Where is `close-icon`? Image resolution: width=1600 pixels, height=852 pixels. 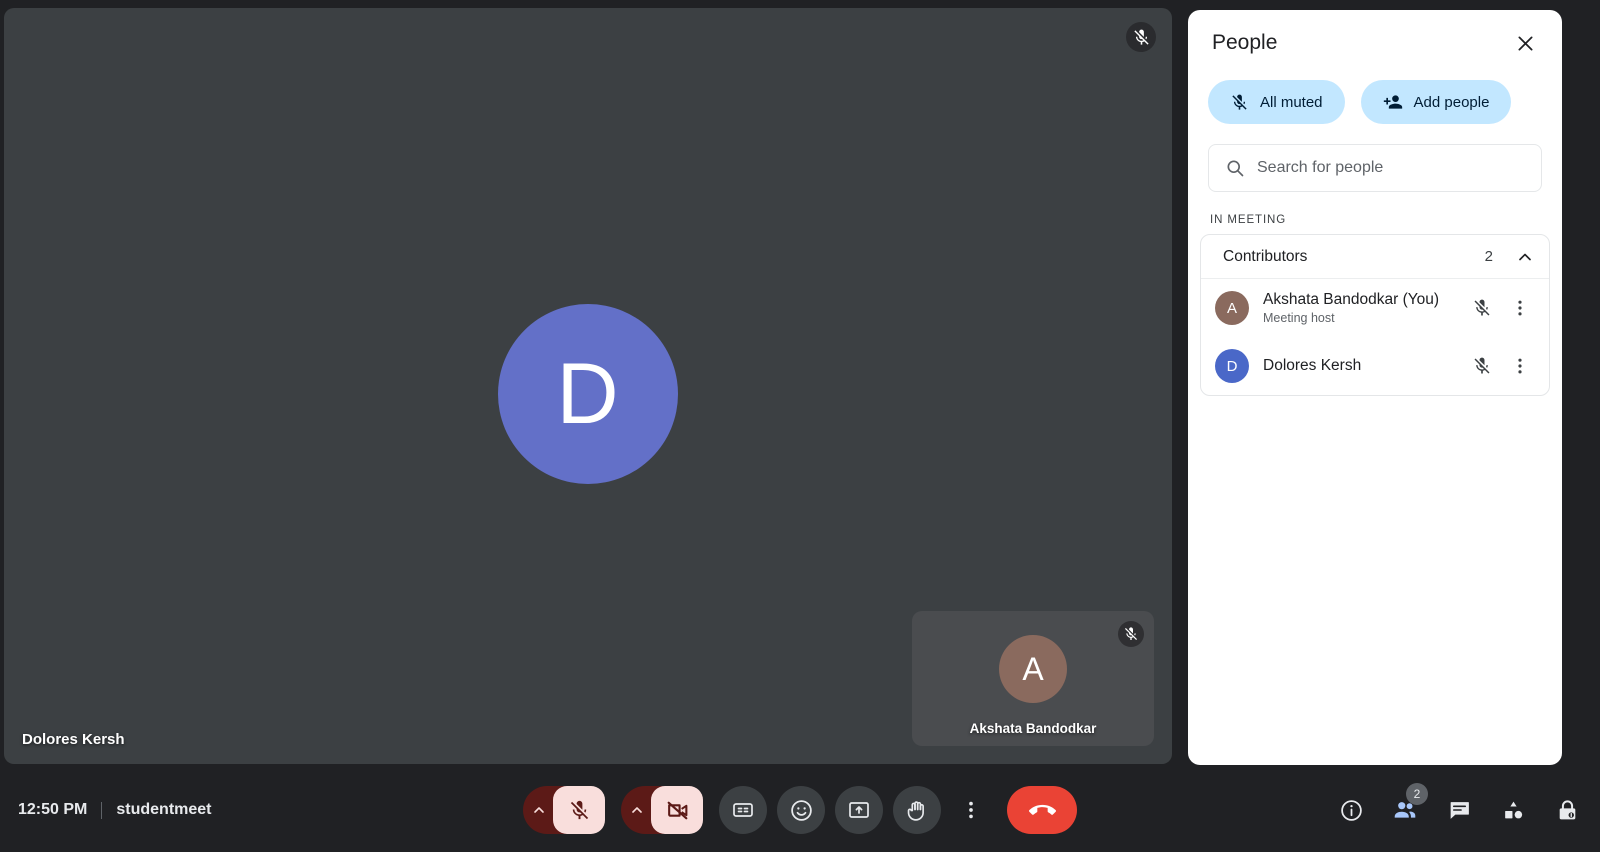 close-icon is located at coordinates (1525, 43).